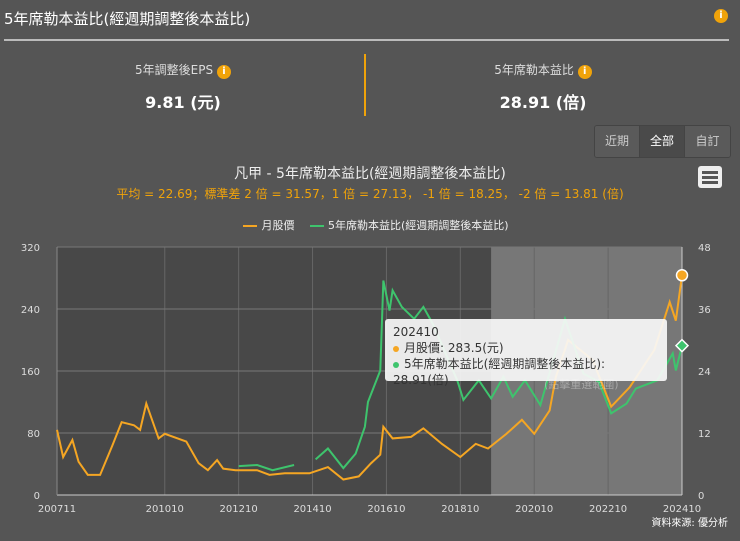 The image size is (740, 541). Describe the element at coordinates (30, 248) in the screenshot. I see `y-left-tick-label: 320` at that location.